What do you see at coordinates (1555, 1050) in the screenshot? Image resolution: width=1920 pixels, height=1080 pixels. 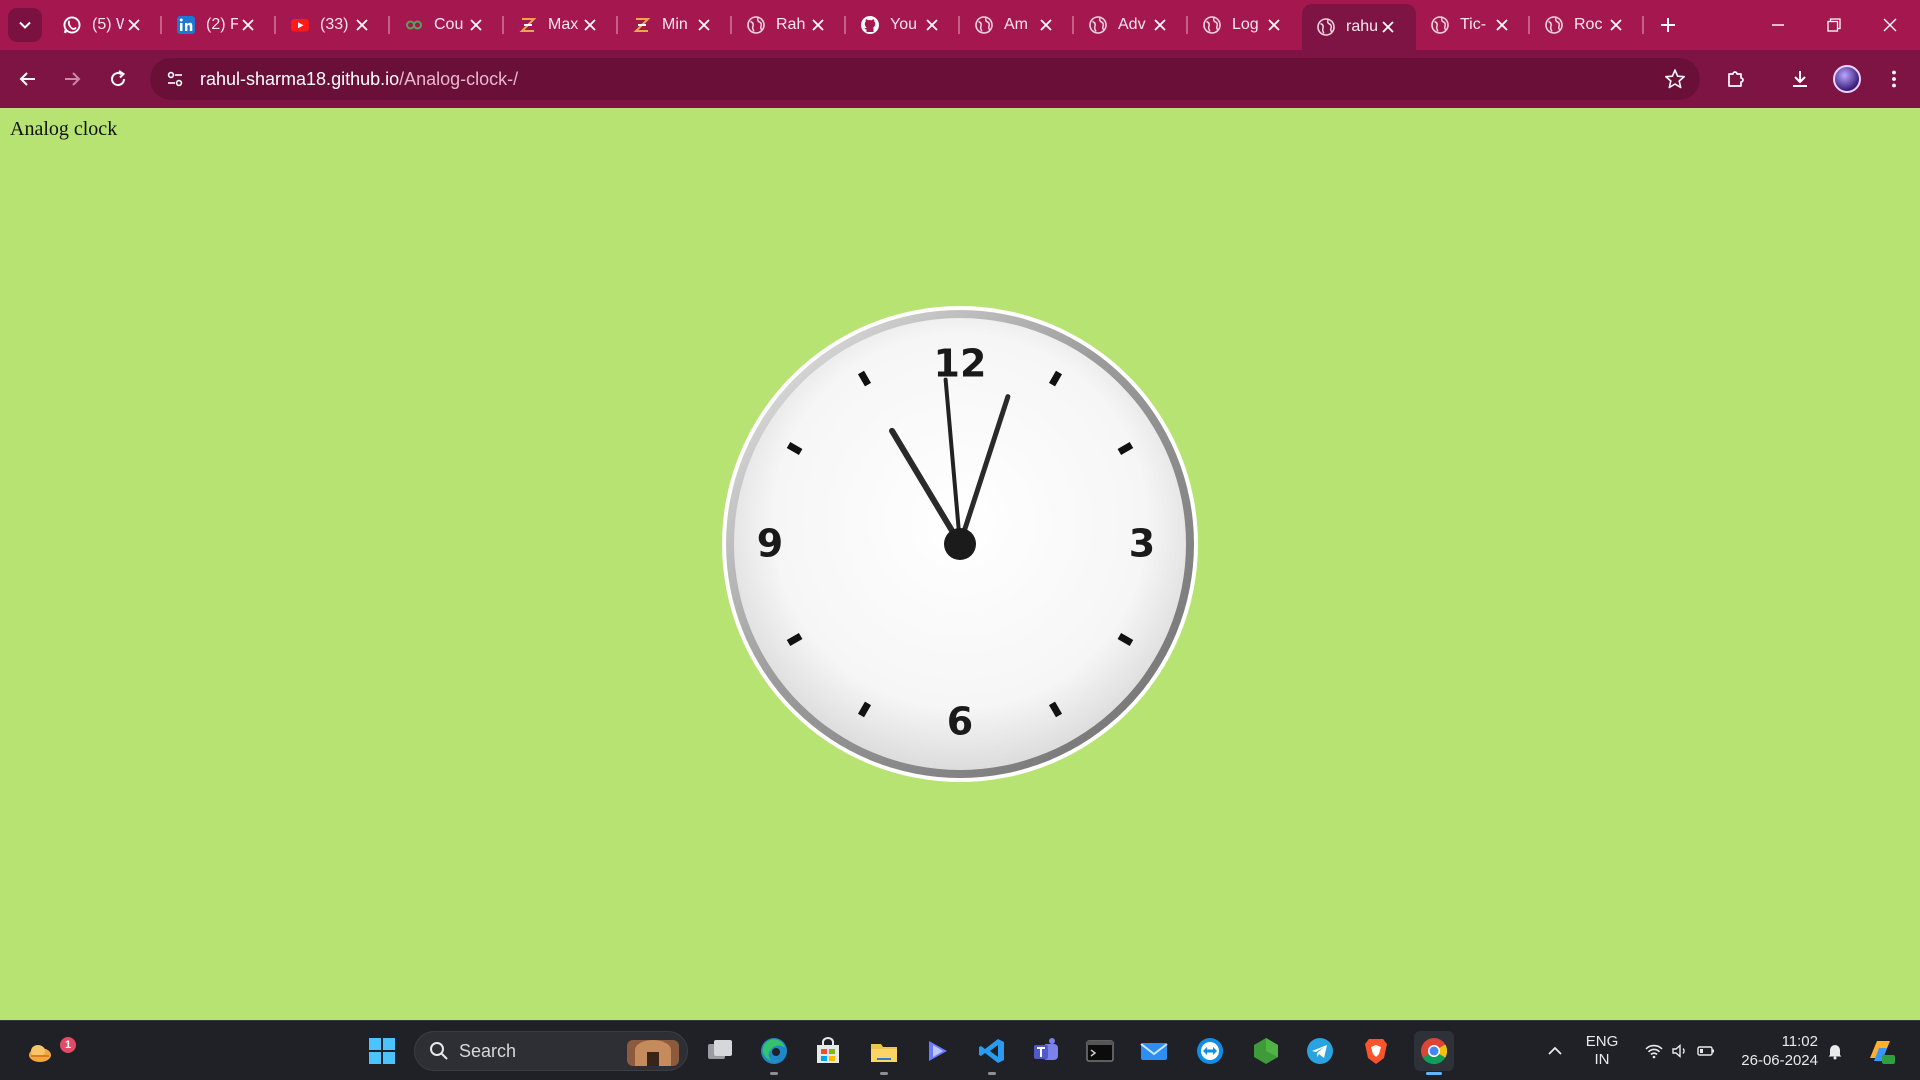 I see `show-hidden-icons-button` at bounding box center [1555, 1050].